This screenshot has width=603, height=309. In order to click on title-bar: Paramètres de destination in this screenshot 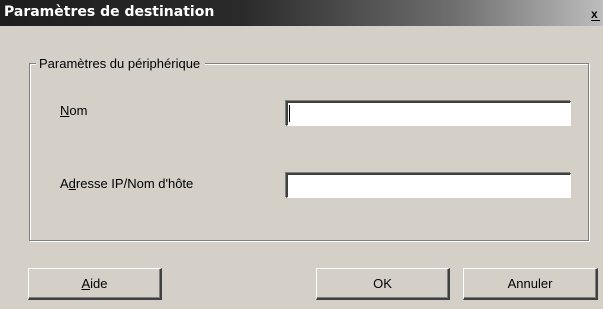, I will do `click(301, 13)`.